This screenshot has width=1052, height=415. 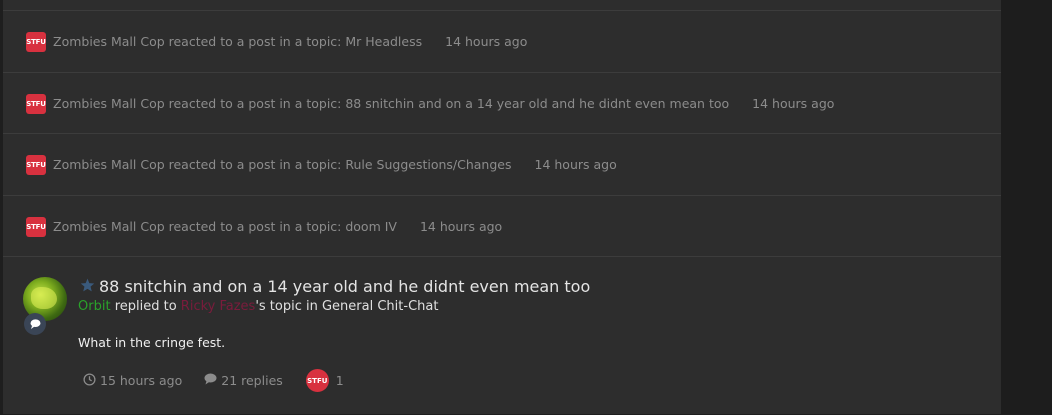 I want to click on reply-count-text: 21 replies, so click(x=252, y=380).